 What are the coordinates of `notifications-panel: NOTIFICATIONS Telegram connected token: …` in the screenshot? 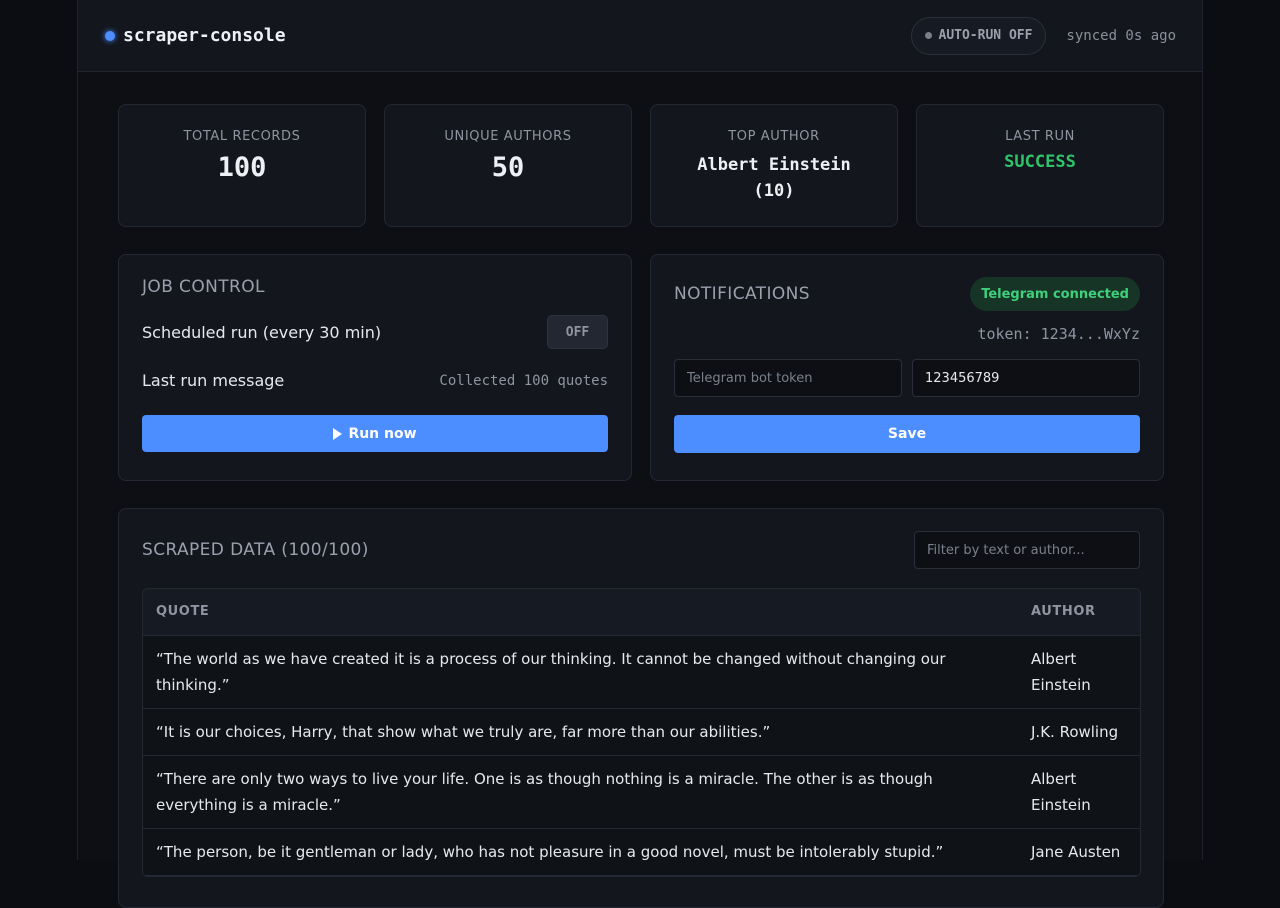 It's located at (907, 367).